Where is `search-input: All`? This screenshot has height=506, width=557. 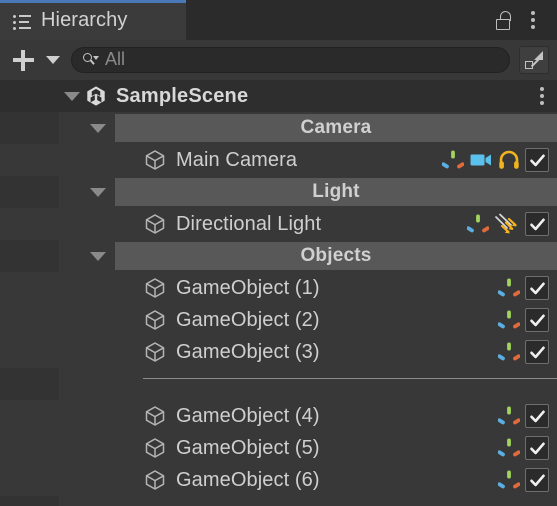 search-input: All is located at coordinates (290, 60).